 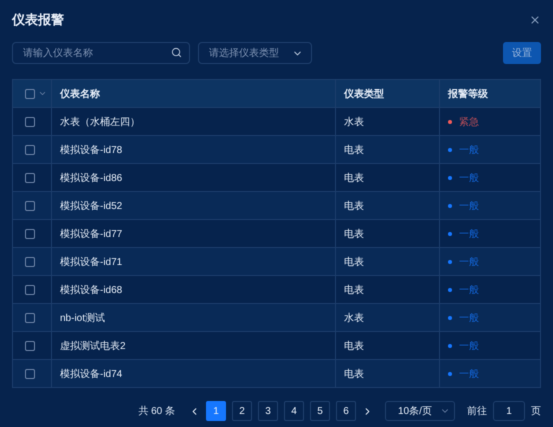 I want to click on chevron-down-icon, so click(x=42, y=93).